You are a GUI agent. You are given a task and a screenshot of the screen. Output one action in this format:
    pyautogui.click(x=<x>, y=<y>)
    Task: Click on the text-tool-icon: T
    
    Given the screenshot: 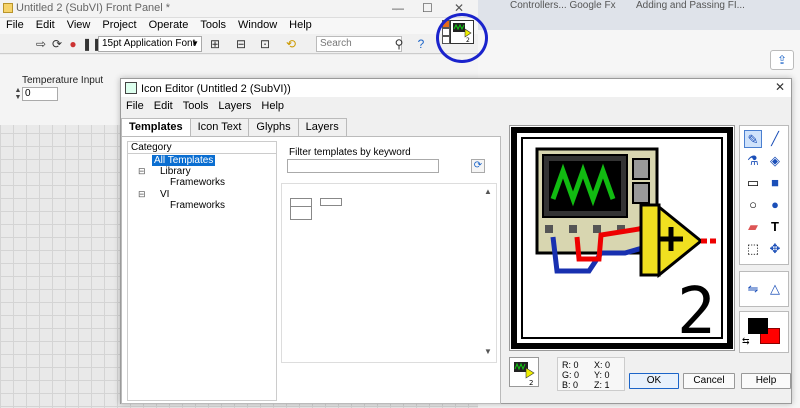 What is the action you would take?
    pyautogui.click(x=775, y=227)
    